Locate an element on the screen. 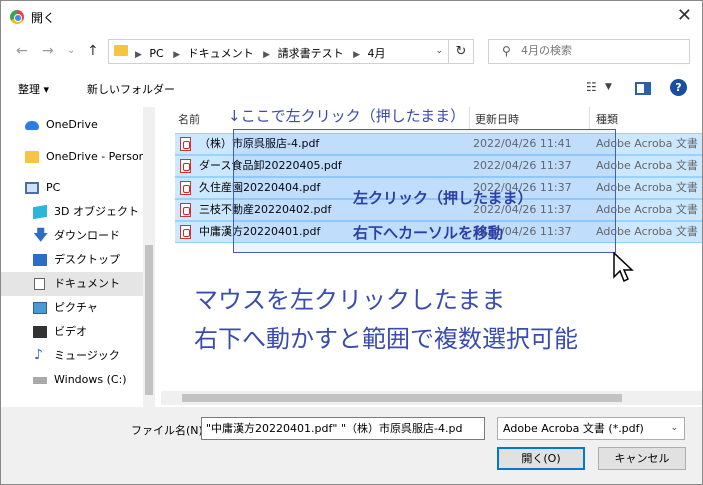 This screenshot has width=703, height=485. filename-input: "中庸漢方20220401.pdf" "（株）市原呉服店-4.pd is located at coordinates (343, 428).